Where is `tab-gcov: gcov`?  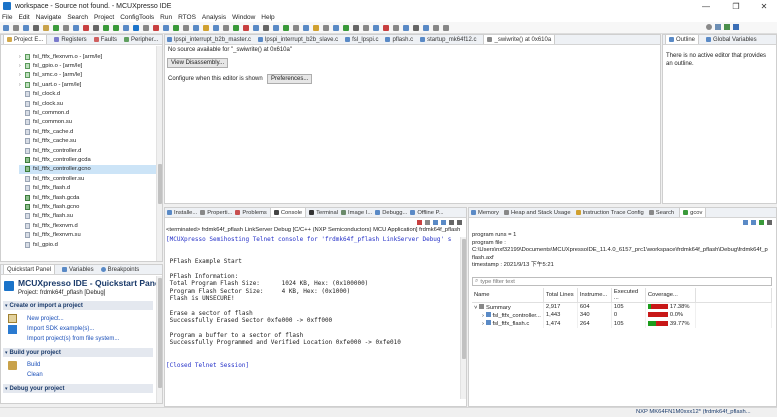
tab-gcov: gcov is located at coordinates (693, 212).